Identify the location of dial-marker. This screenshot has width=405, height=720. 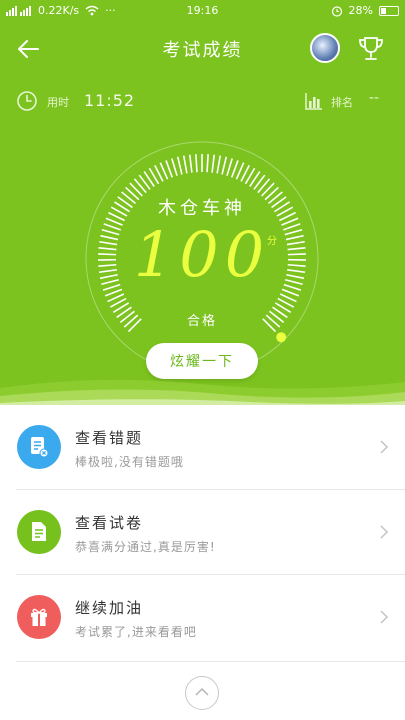
(281, 337).